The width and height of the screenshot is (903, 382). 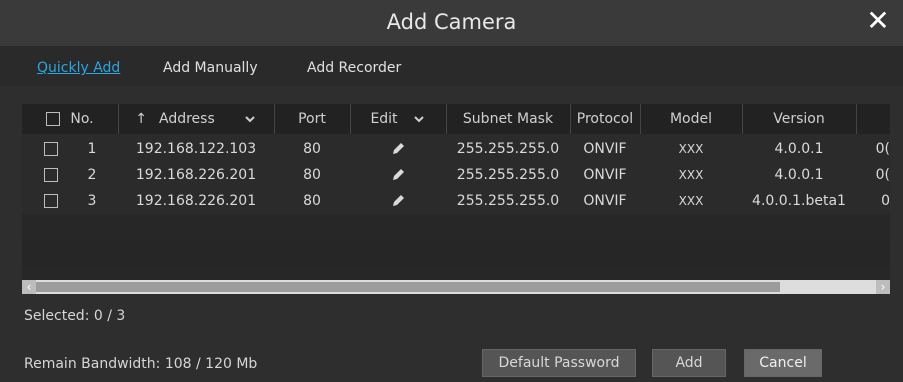 I want to click on version-cell: 4.0.0.1.beta1, so click(x=799, y=201).